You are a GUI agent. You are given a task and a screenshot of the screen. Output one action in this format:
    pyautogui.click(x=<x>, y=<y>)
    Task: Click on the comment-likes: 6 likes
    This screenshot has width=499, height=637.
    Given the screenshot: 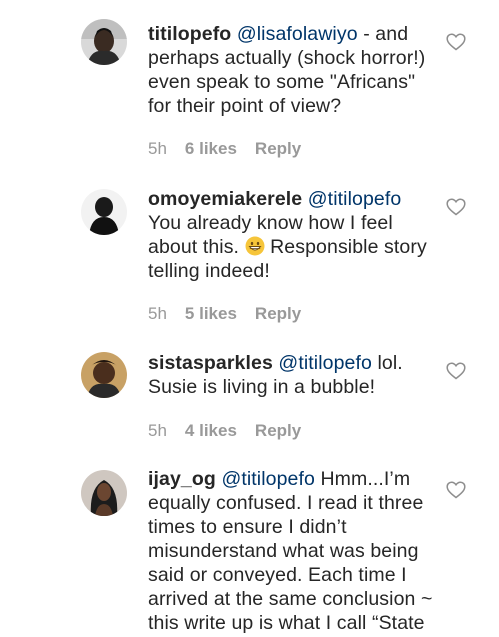 What is the action you would take?
    pyautogui.click(x=211, y=149)
    